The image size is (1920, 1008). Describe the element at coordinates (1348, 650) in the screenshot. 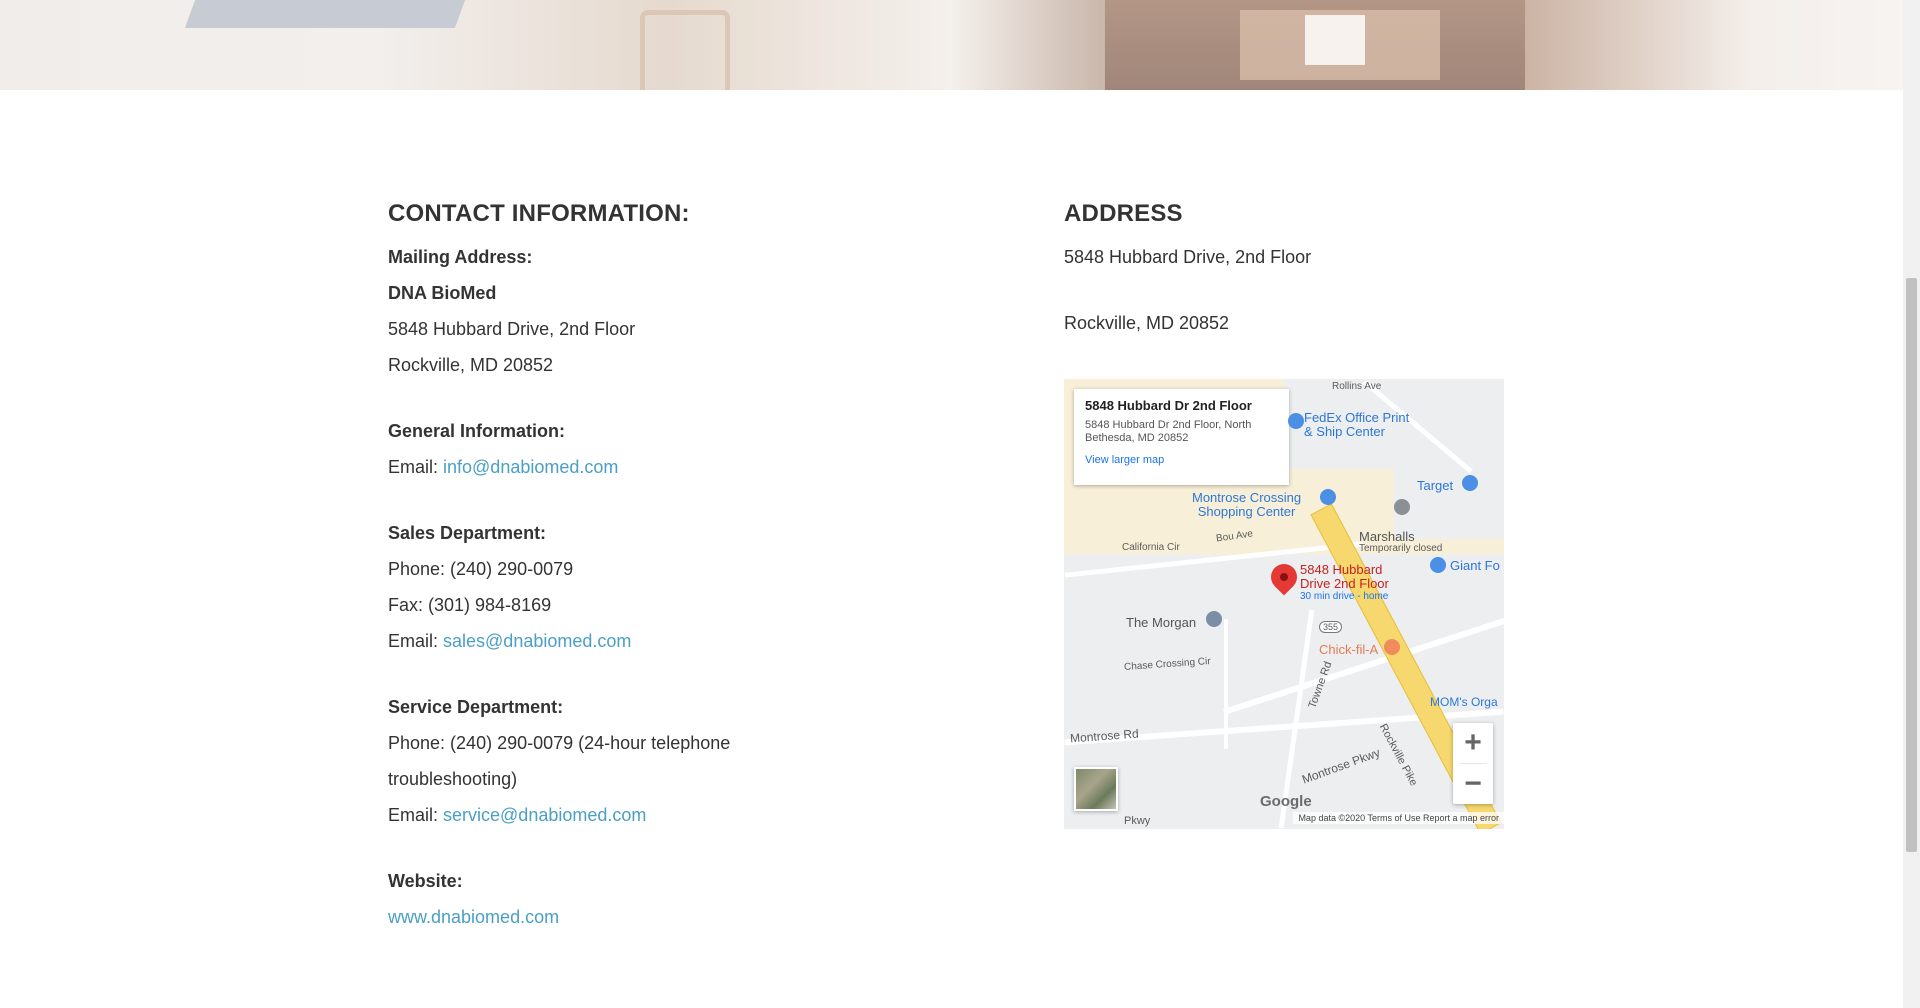

I see `map-label-chickfila: Chick-fil-A` at that location.